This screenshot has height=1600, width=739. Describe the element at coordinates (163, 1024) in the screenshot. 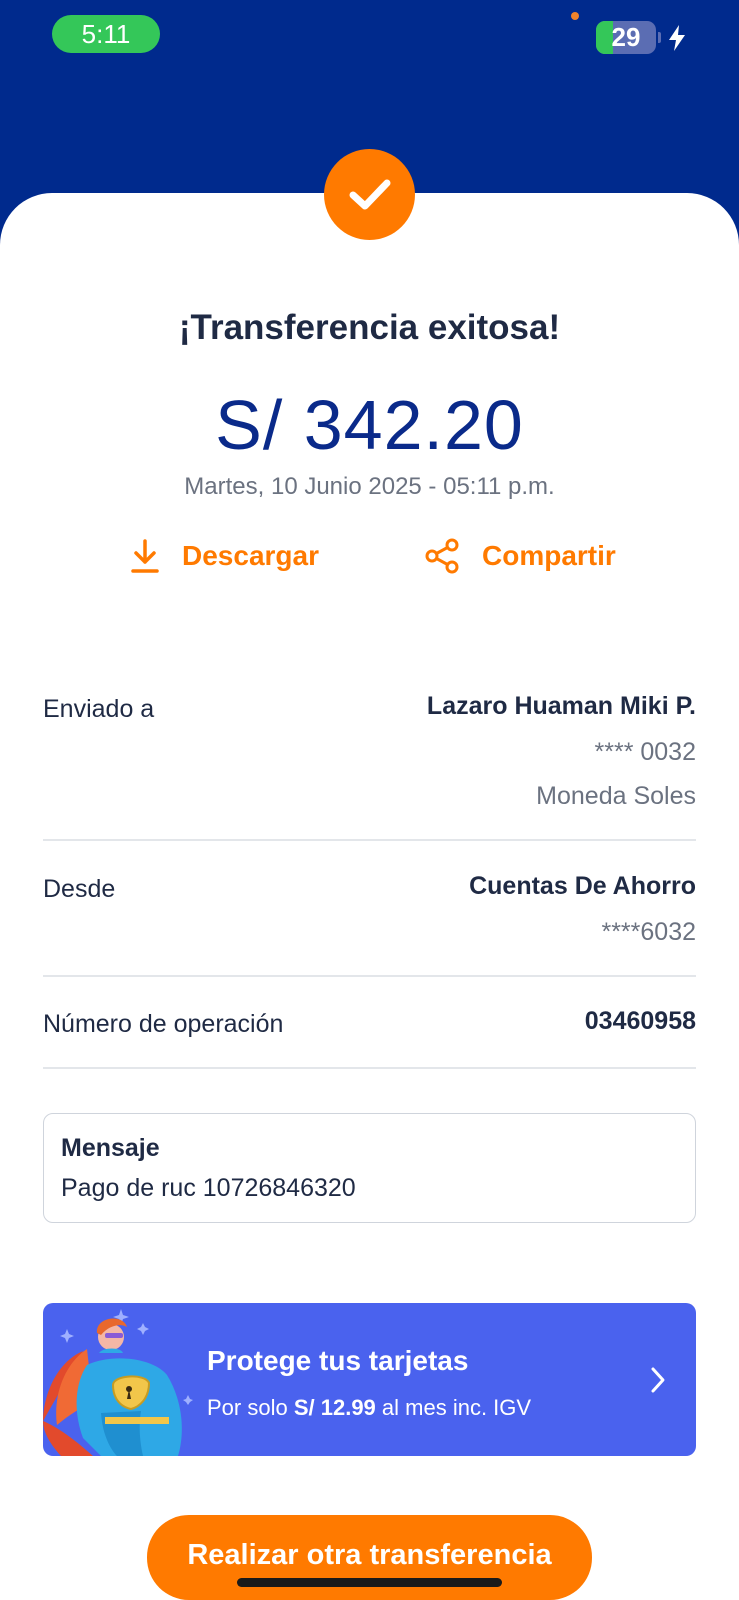

I see `operation-label: Número de operación` at that location.